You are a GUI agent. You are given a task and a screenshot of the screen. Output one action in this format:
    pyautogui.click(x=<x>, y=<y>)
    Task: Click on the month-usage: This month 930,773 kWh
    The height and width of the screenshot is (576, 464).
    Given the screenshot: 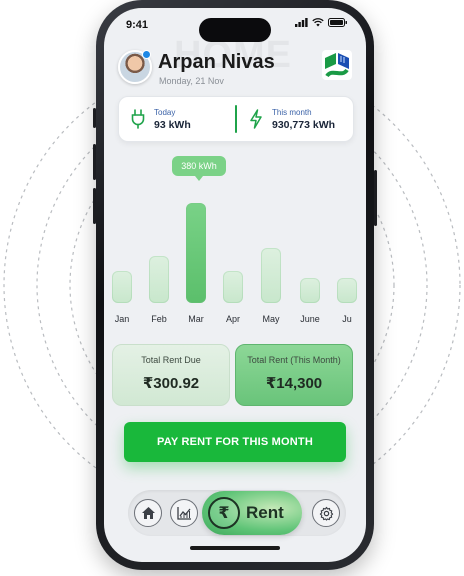 What is the action you would take?
    pyautogui.click(x=295, y=119)
    